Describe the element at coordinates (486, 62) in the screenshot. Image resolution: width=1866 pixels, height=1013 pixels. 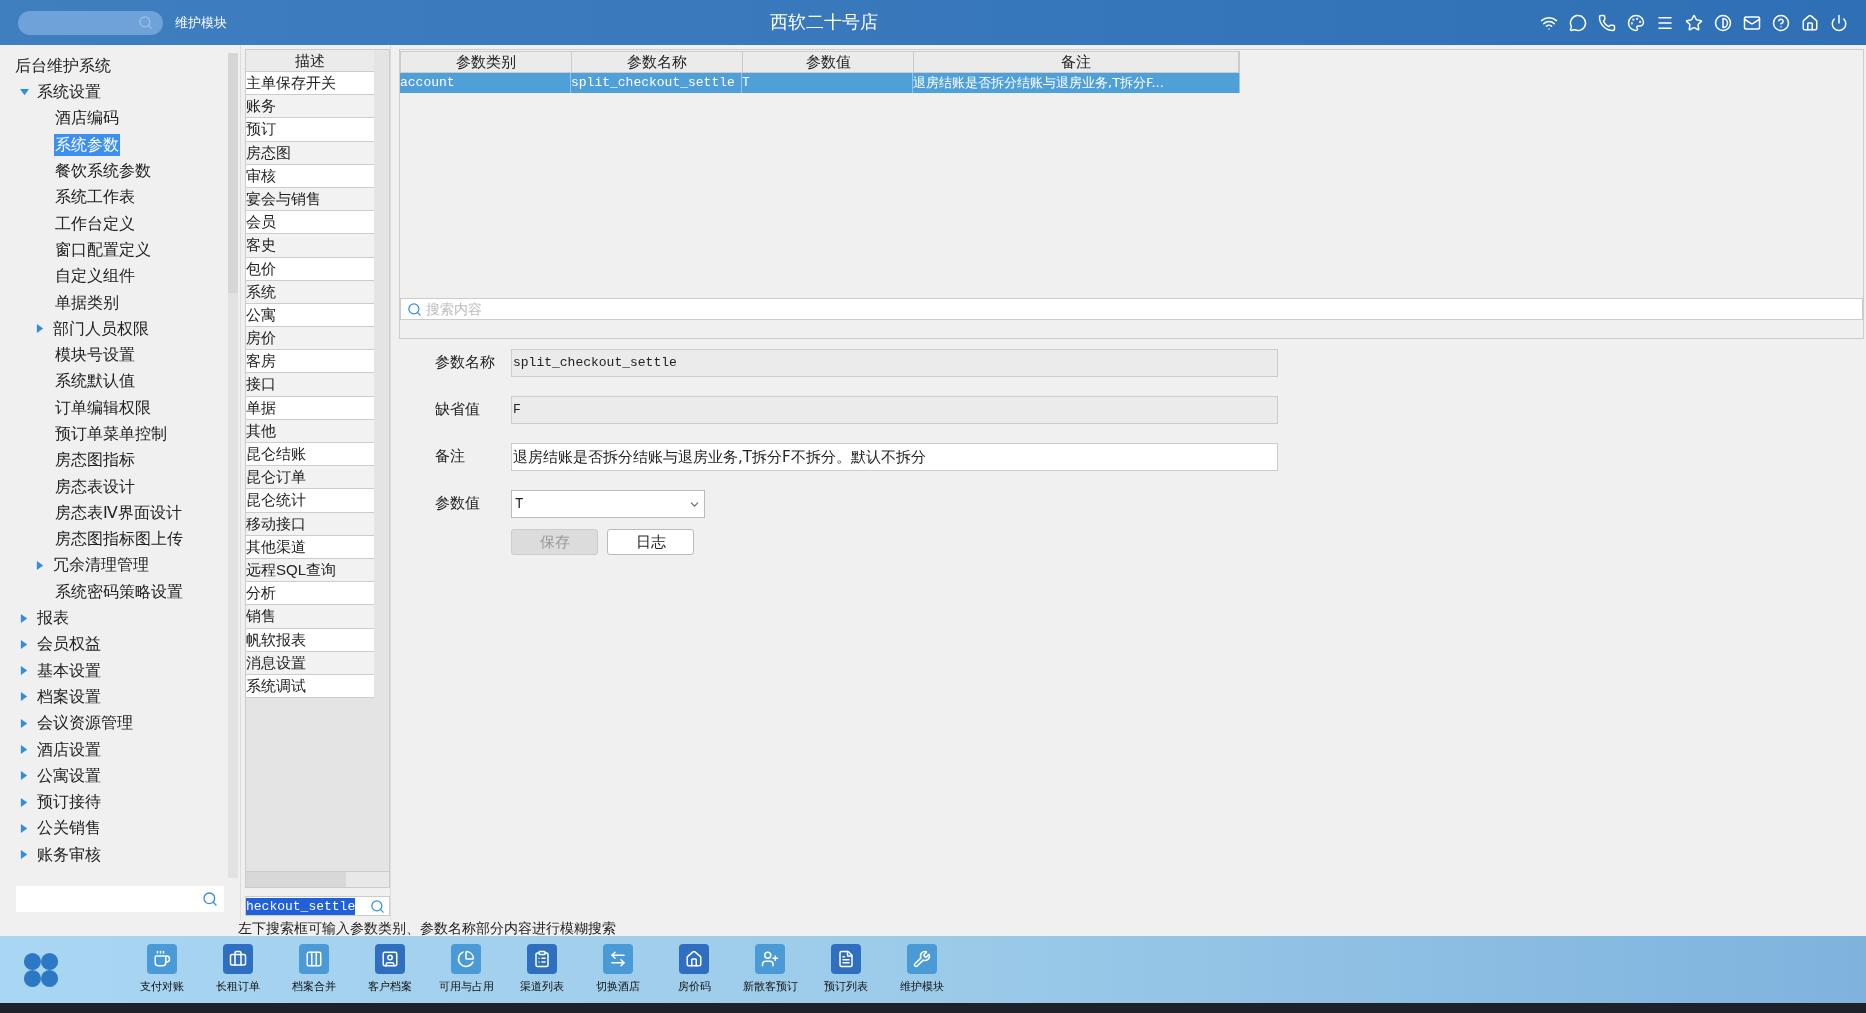
I see `column-header: 参数类别` at that location.